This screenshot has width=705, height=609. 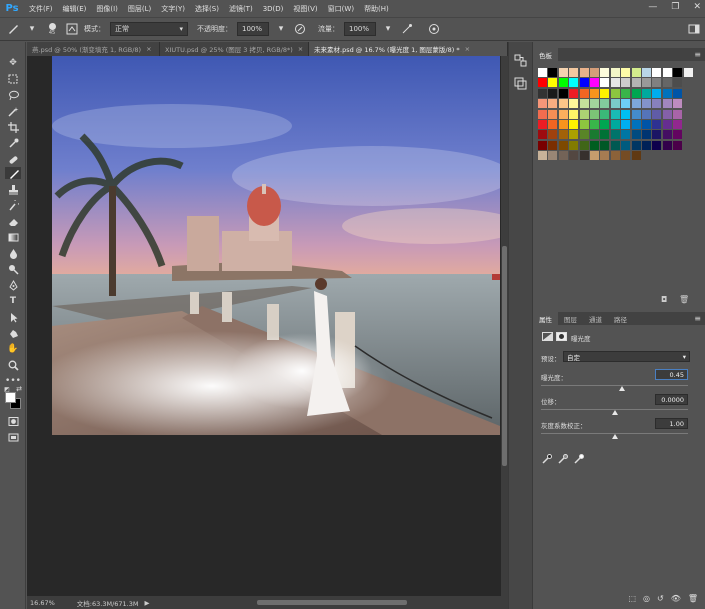 I want to click on workspace-icon, so click(x=694, y=29).